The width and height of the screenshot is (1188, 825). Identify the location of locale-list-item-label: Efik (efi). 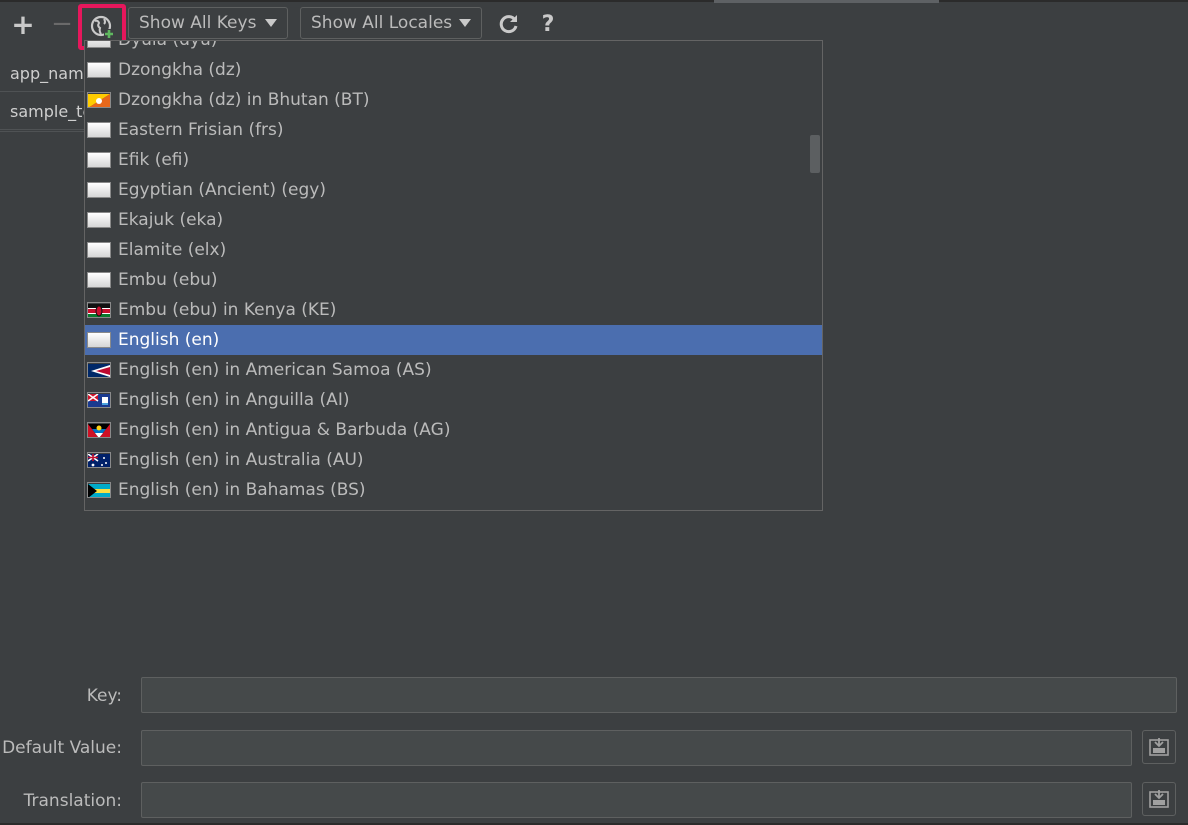
(154, 160).